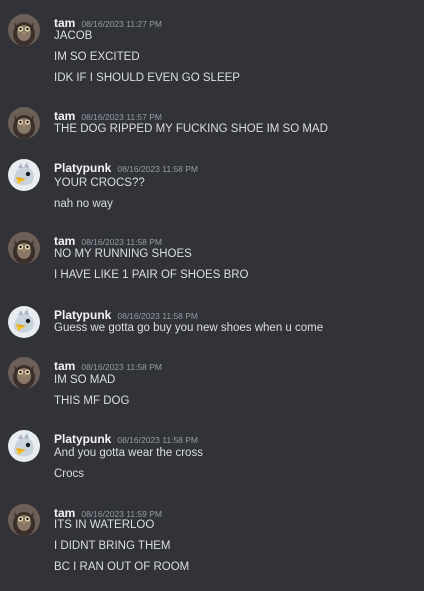 The width and height of the screenshot is (424, 591). I want to click on message-text: I HAVE LIKE 1 PAIR OF SHOES BRO, so click(151, 275).